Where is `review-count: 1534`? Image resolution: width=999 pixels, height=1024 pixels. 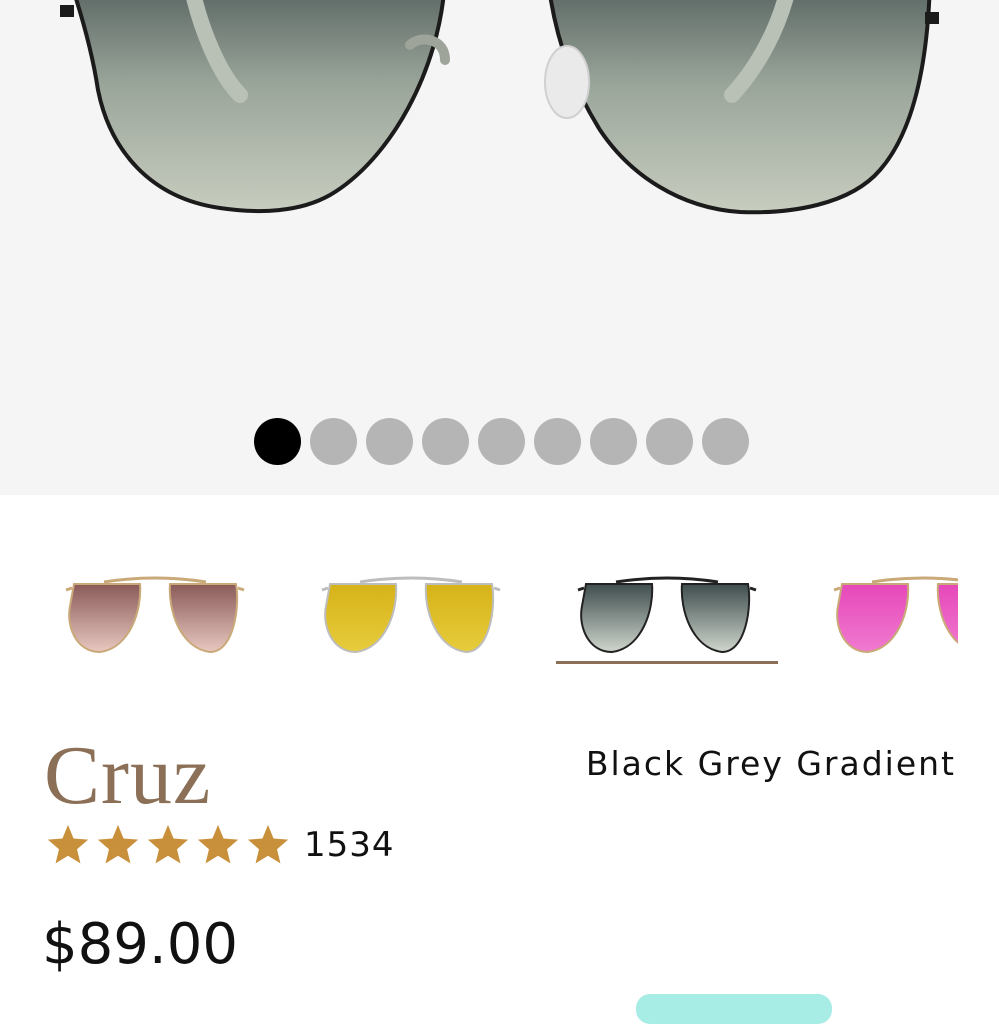
review-count: 1534 is located at coordinates (349, 845).